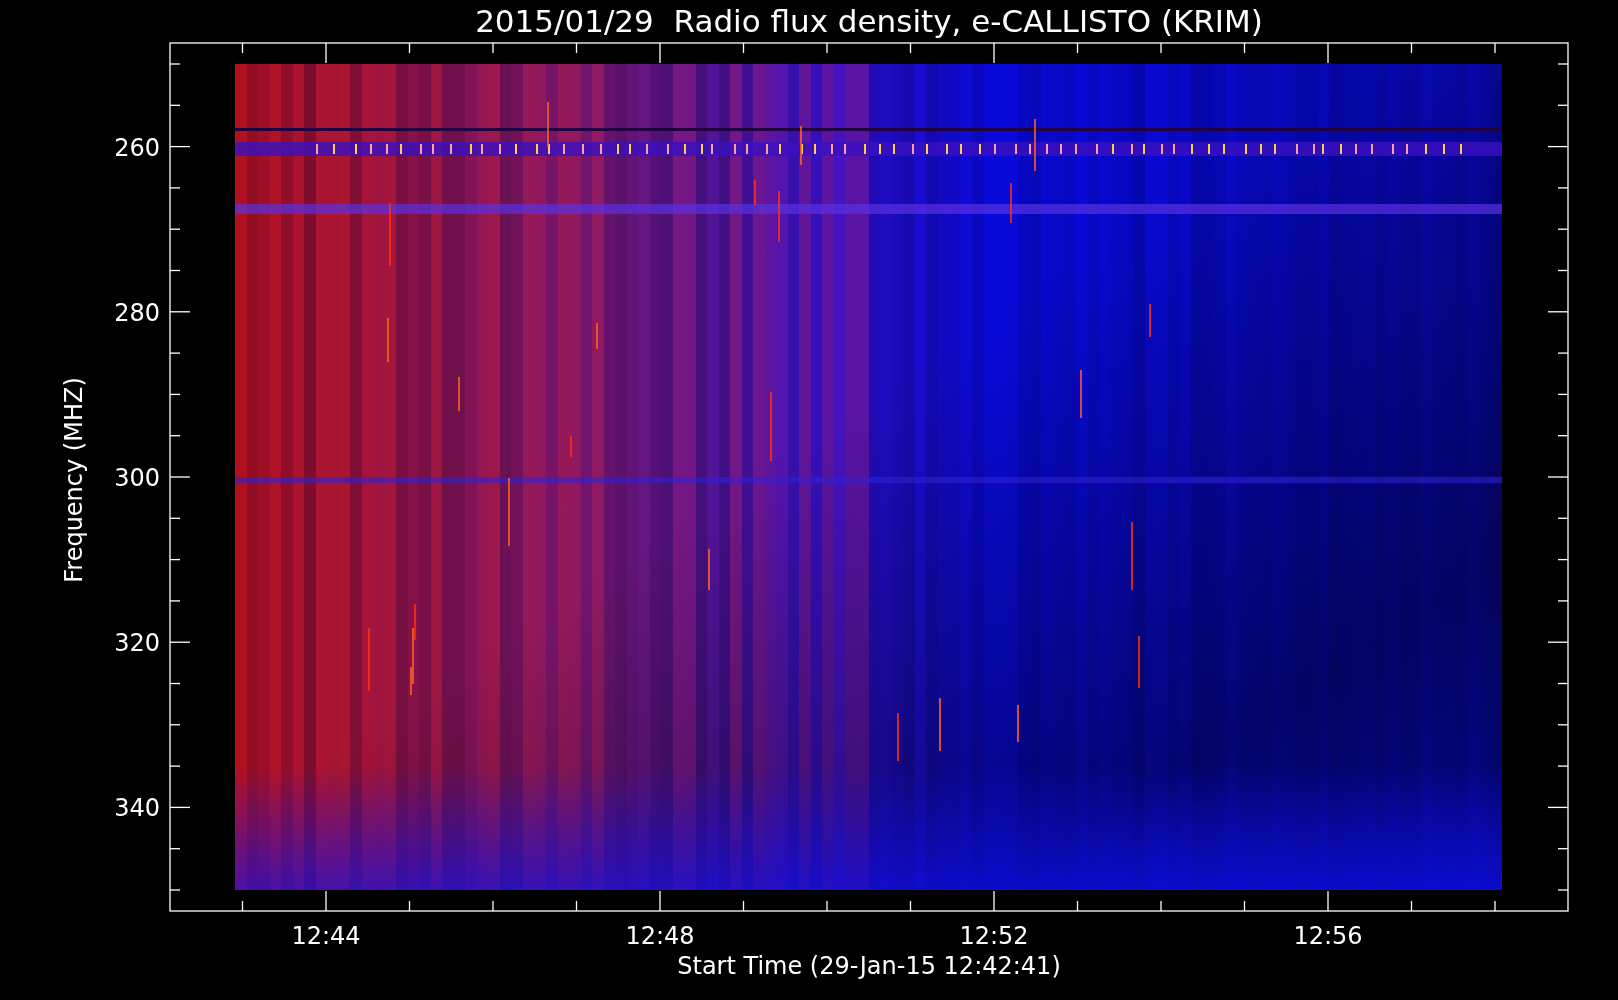  What do you see at coordinates (869, 966) in the screenshot?
I see `x-axis-title: Start Time (29-Jan-15 12:42:41)` at bounding box center [869, 966].